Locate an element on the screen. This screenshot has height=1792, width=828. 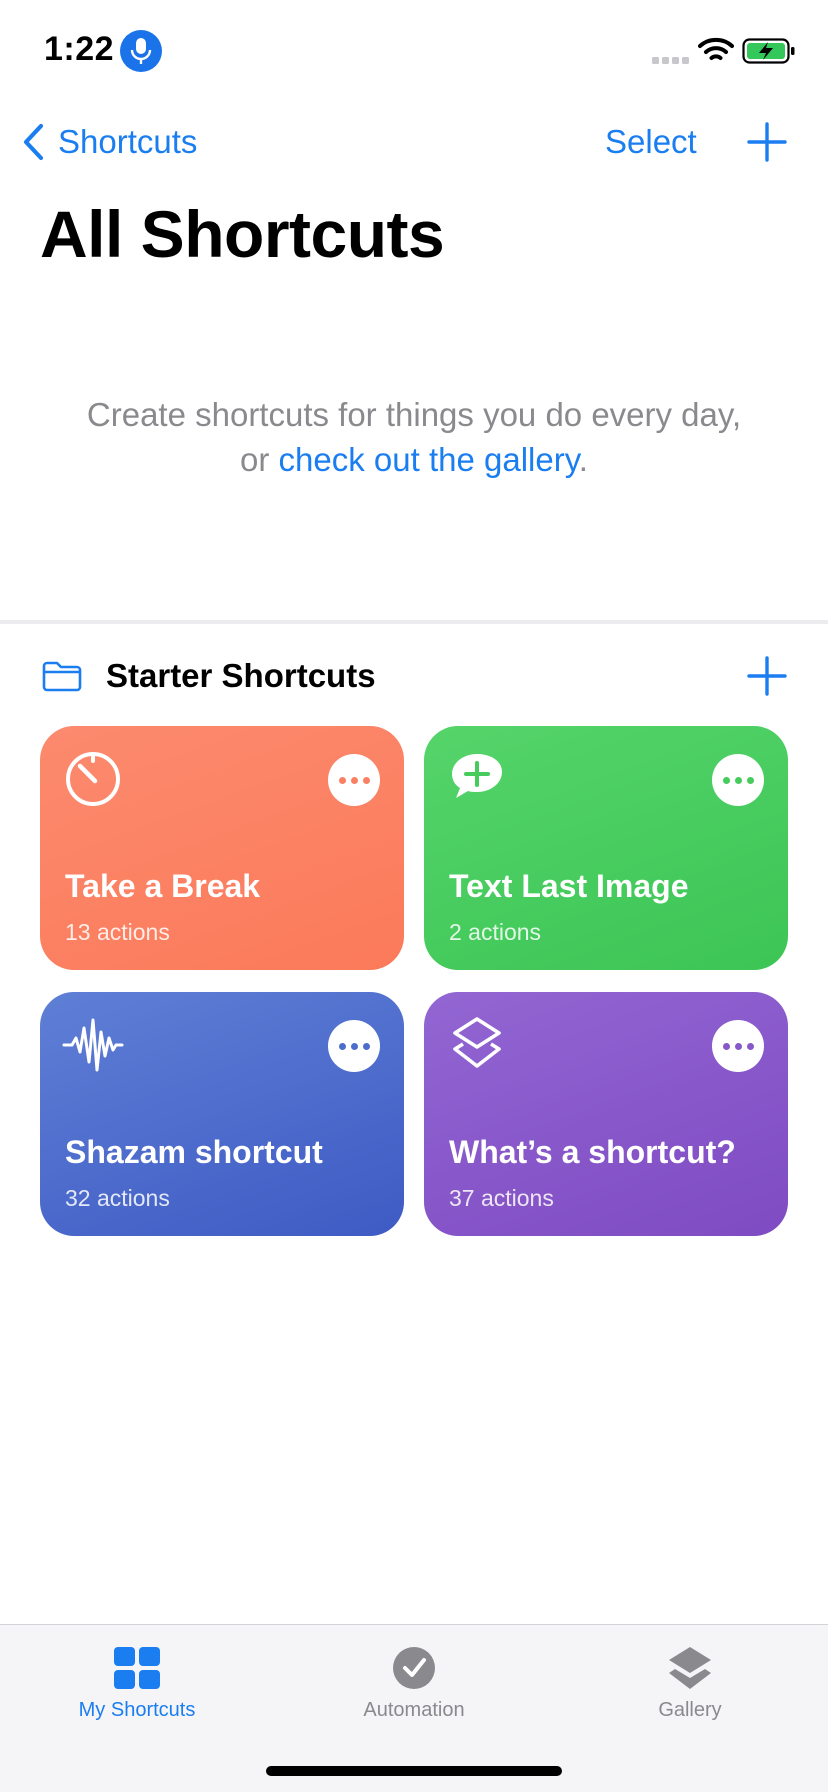
shortcut-name: Text Last Image is located at coordinates (569, 886).